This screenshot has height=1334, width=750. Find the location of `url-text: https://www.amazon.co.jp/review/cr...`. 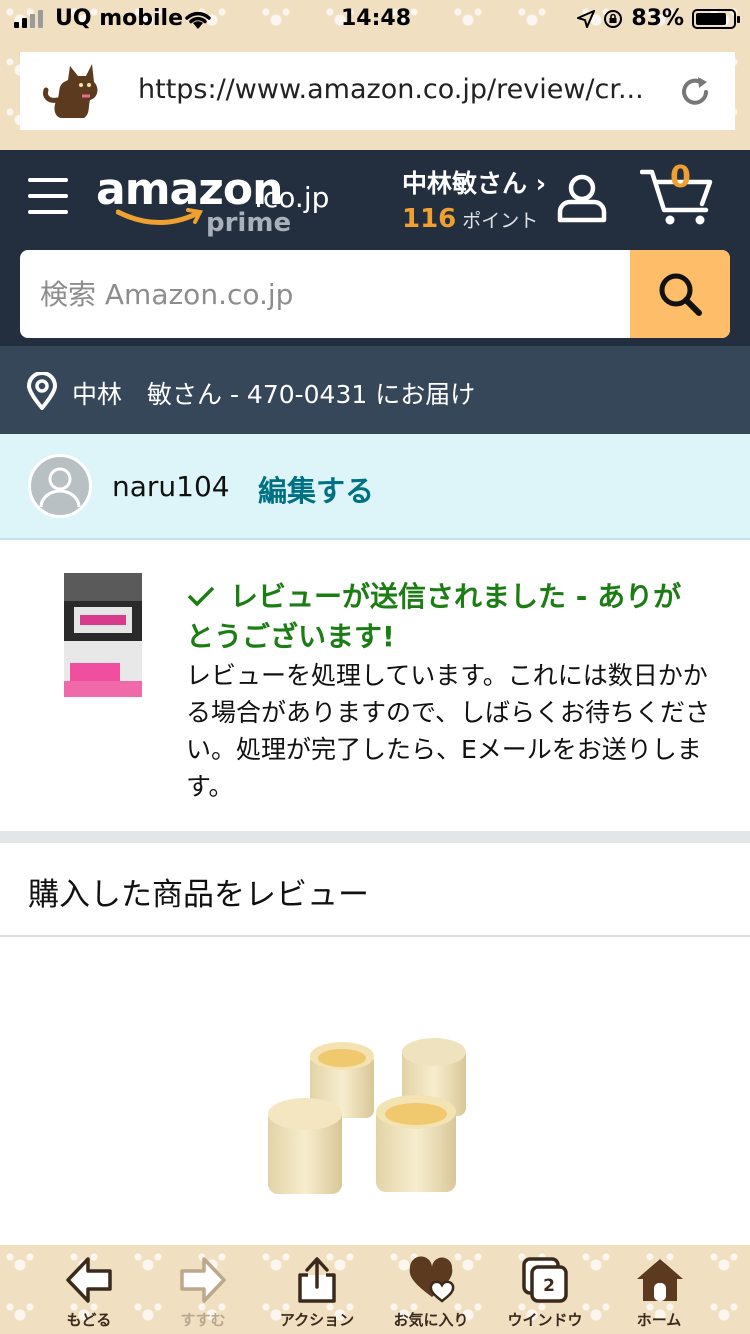

url-text: https://www.amazon.co.jp/review/cr... is located at coordinates (398, 89).